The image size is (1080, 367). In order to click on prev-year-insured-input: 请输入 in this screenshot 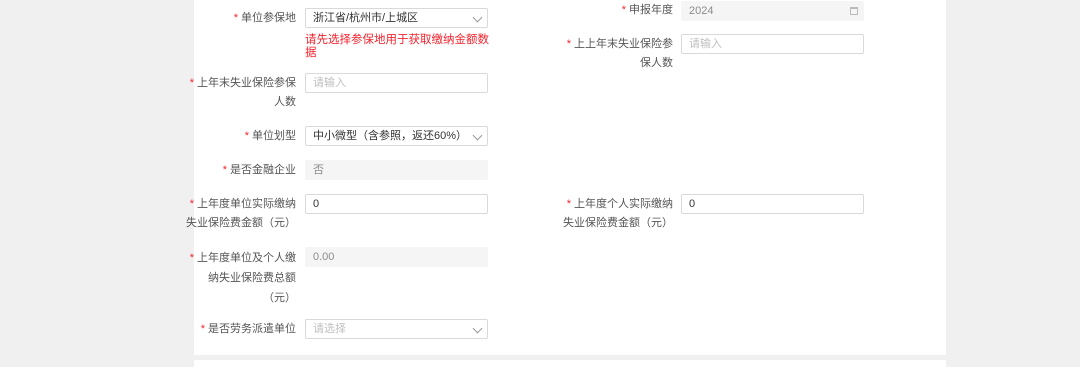, I will do `click(396, 83)`.